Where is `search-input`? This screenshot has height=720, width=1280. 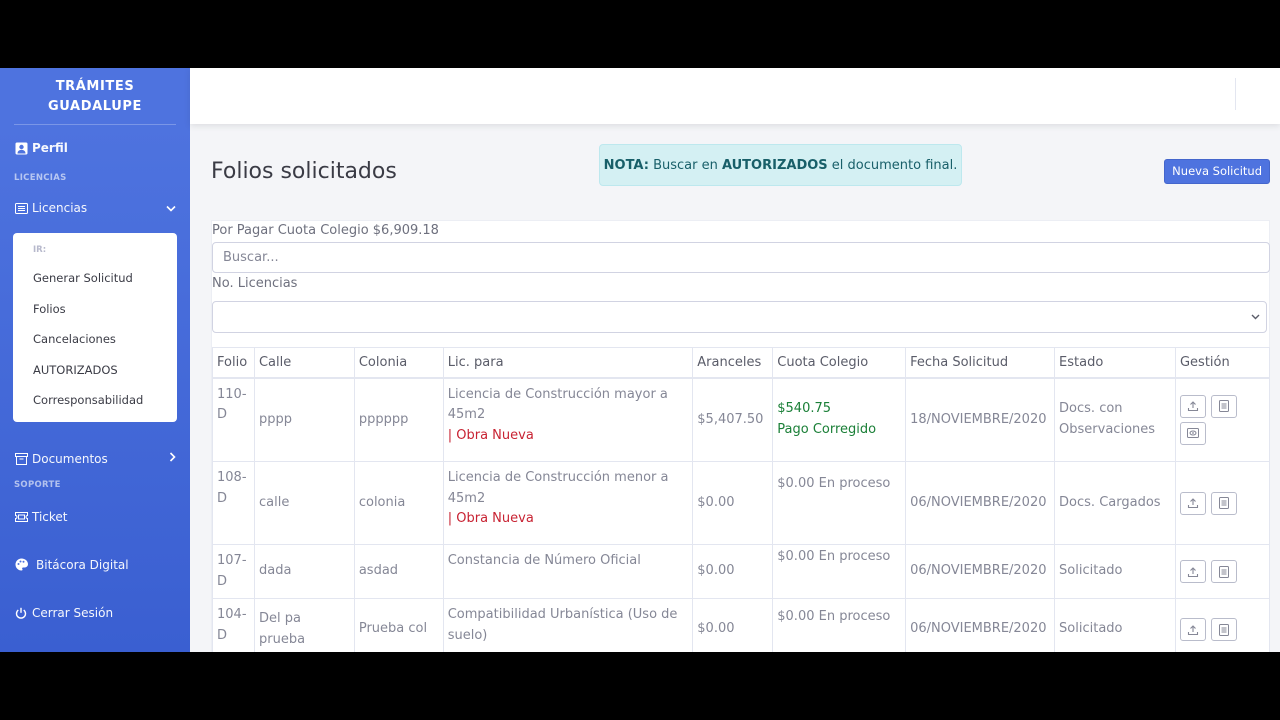
search-input is located at coordinates (741, 257).